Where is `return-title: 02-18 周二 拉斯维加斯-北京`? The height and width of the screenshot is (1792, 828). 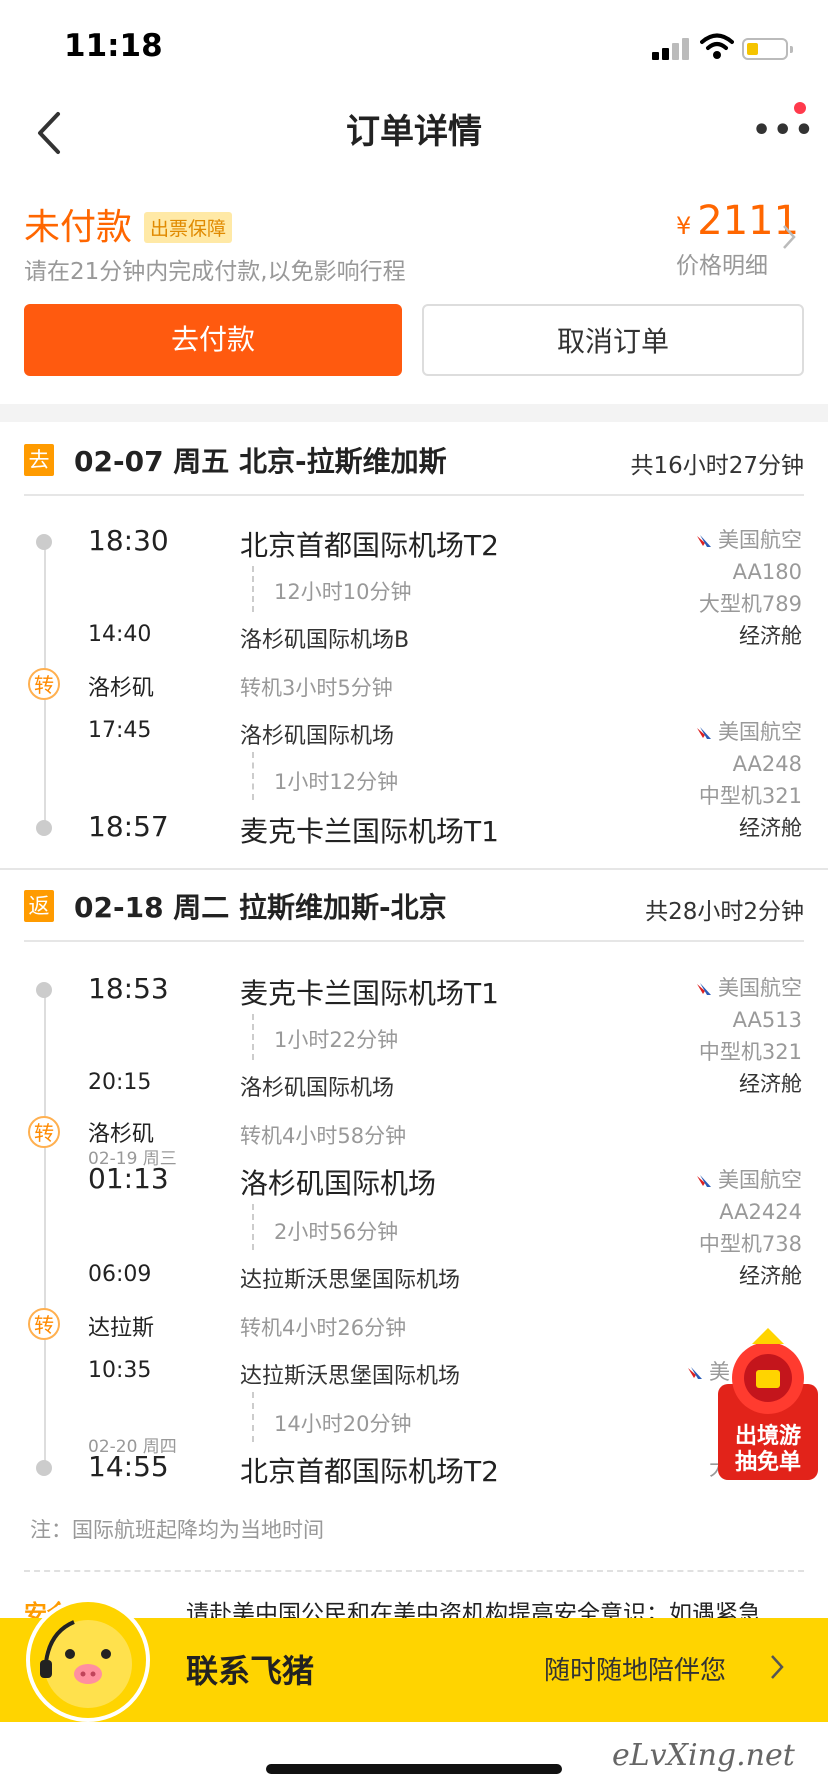
return-title: 02-18 周二 拉斯维加斯-北京 is located at coordinates (260, 907).